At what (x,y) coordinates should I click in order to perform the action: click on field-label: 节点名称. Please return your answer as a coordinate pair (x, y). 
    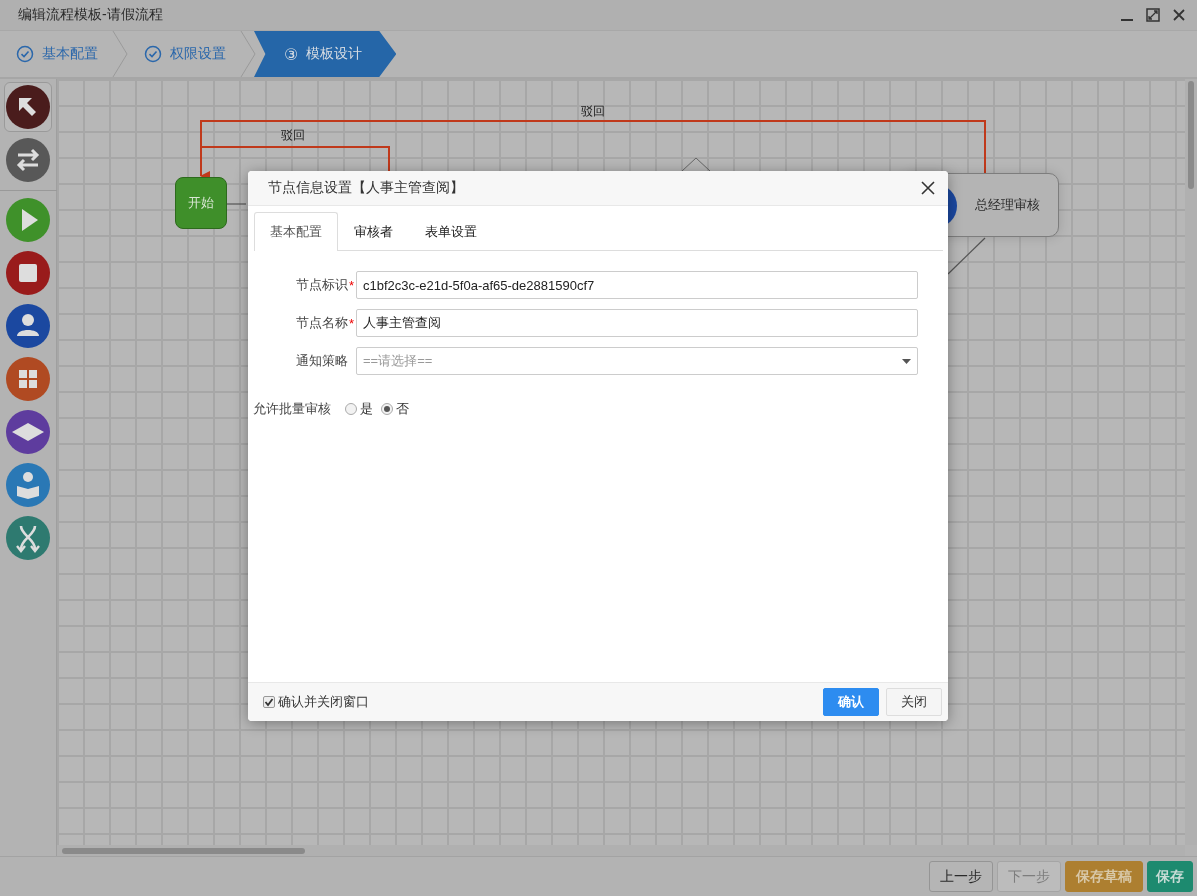
    Looking at the image, I should click on (321, 323).